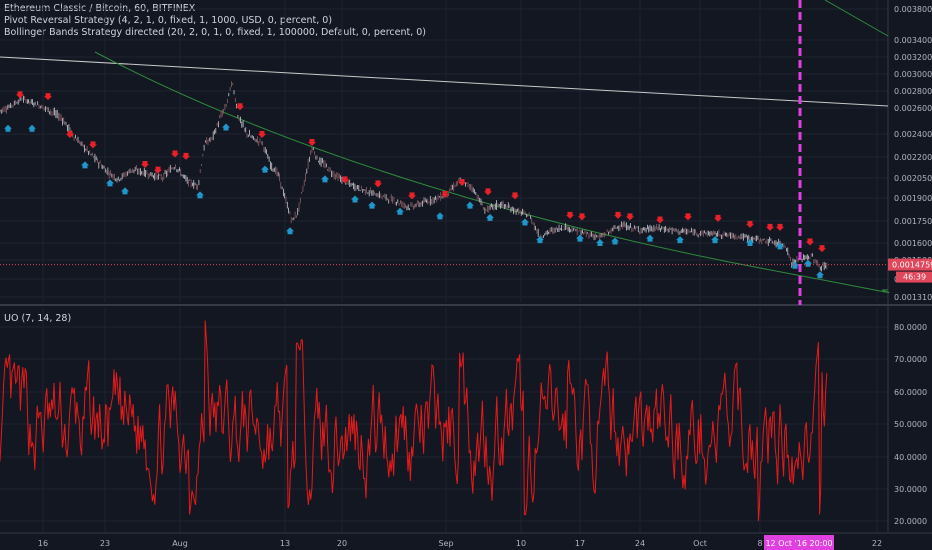 The image size is (932, 550). I want to click on price-tick-label: 0.0030000, so click(913, 74).